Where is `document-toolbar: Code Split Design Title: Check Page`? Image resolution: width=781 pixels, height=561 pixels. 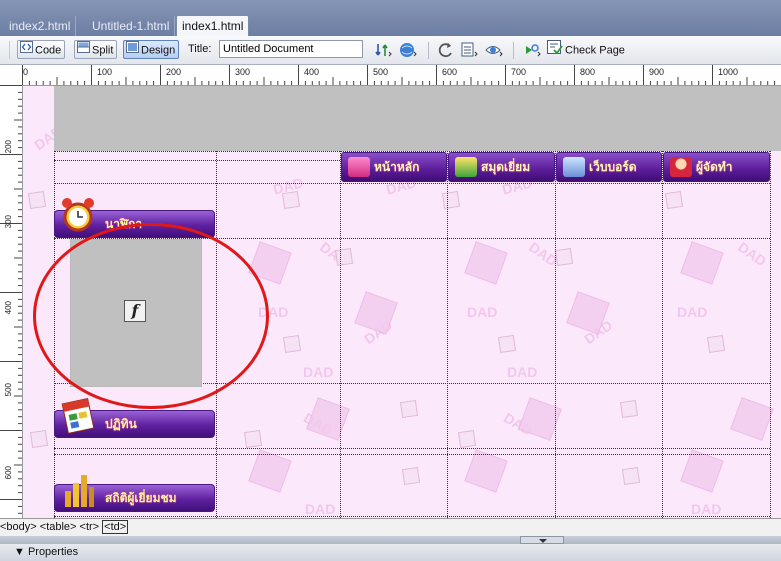
document-toolbar: Code Split Design Title: Check Page is located at coordinates (390, 50).